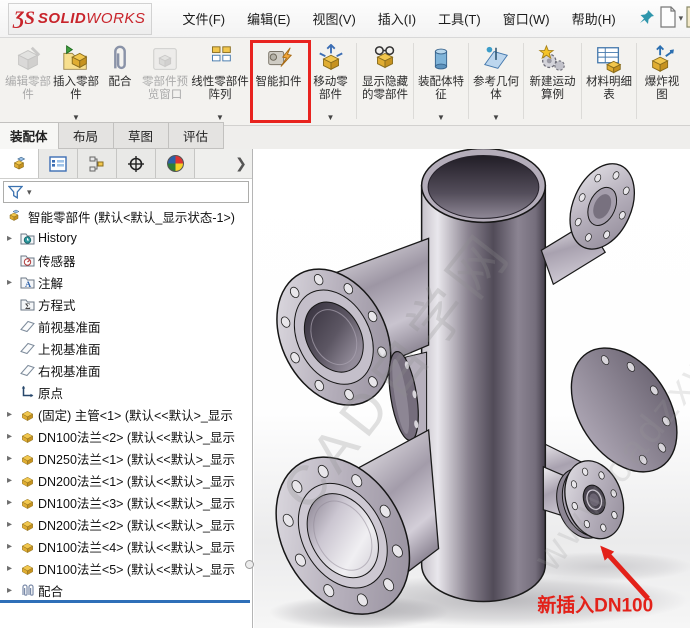 This screenshot has width=690, height=628. I want to click on rollback-bar, so click(125, 601).